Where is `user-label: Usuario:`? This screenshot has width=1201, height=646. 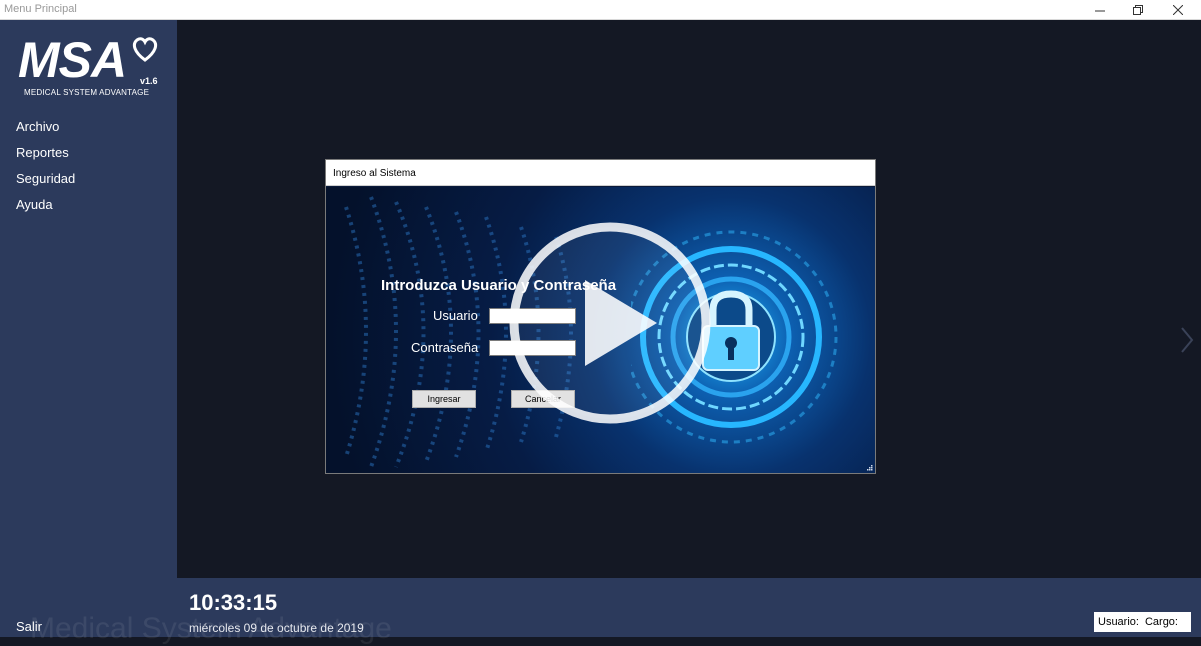
user-label: Usuario: is located at coordinates (1118, 622).